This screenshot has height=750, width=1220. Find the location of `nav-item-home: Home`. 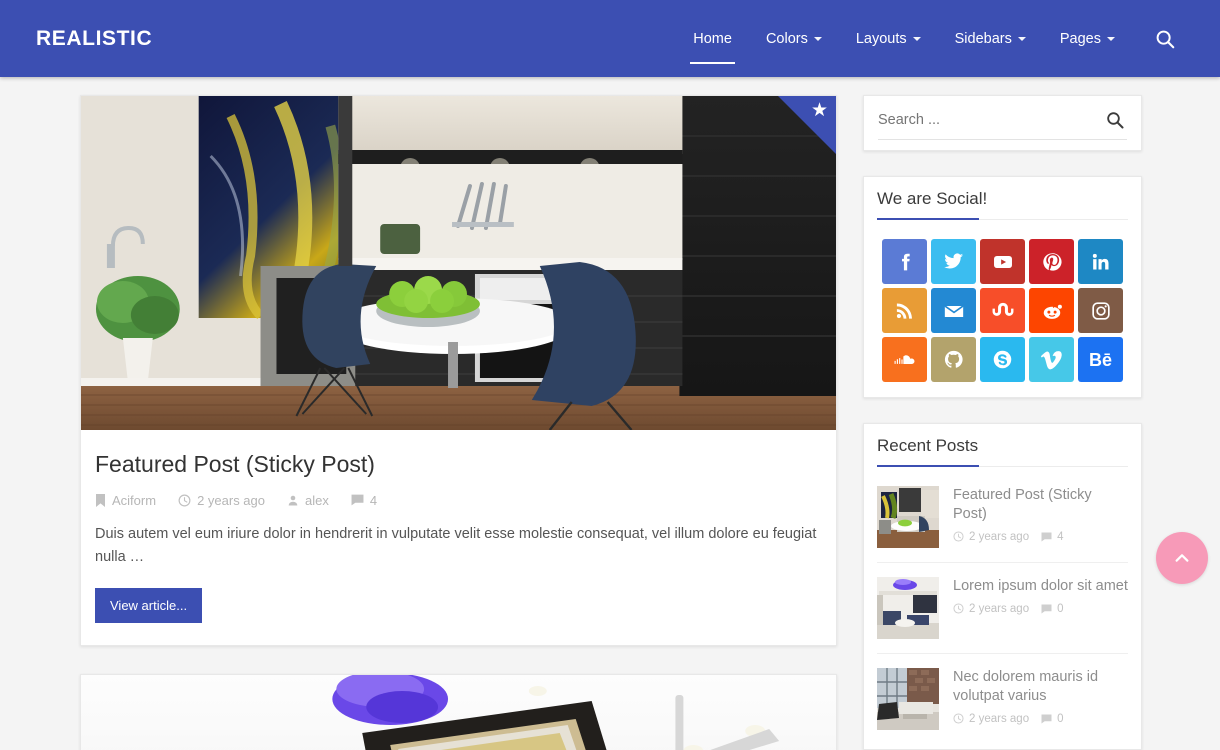

nav-item-home: Home is located at coordinates (712, 38).